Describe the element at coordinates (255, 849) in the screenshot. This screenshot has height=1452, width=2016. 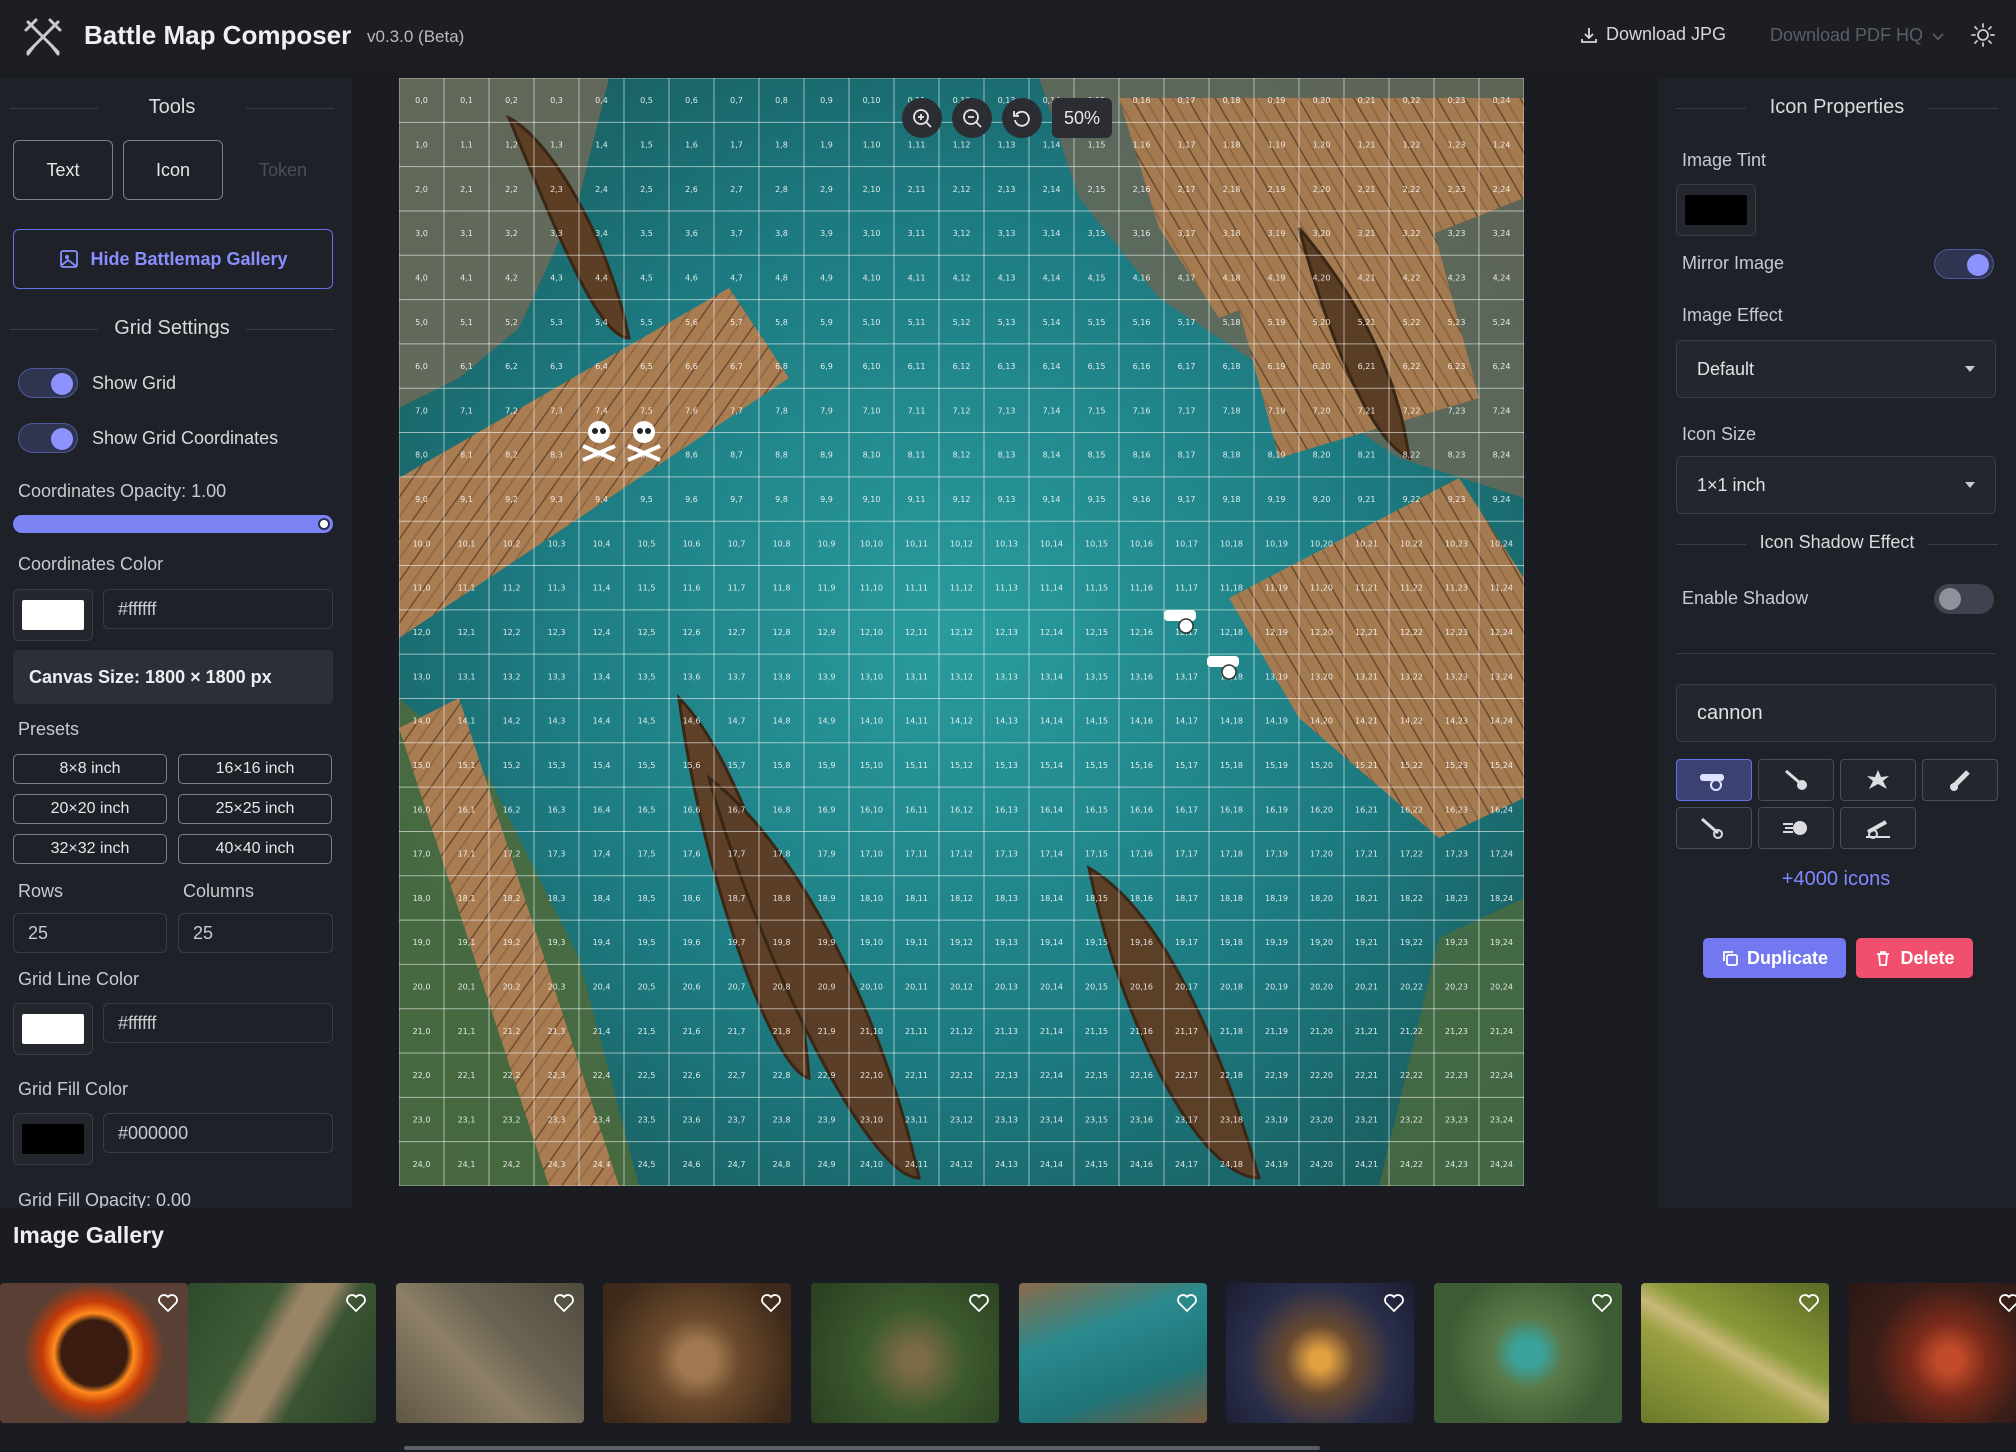
I see `preset-button: 40×40 inch` at that location.